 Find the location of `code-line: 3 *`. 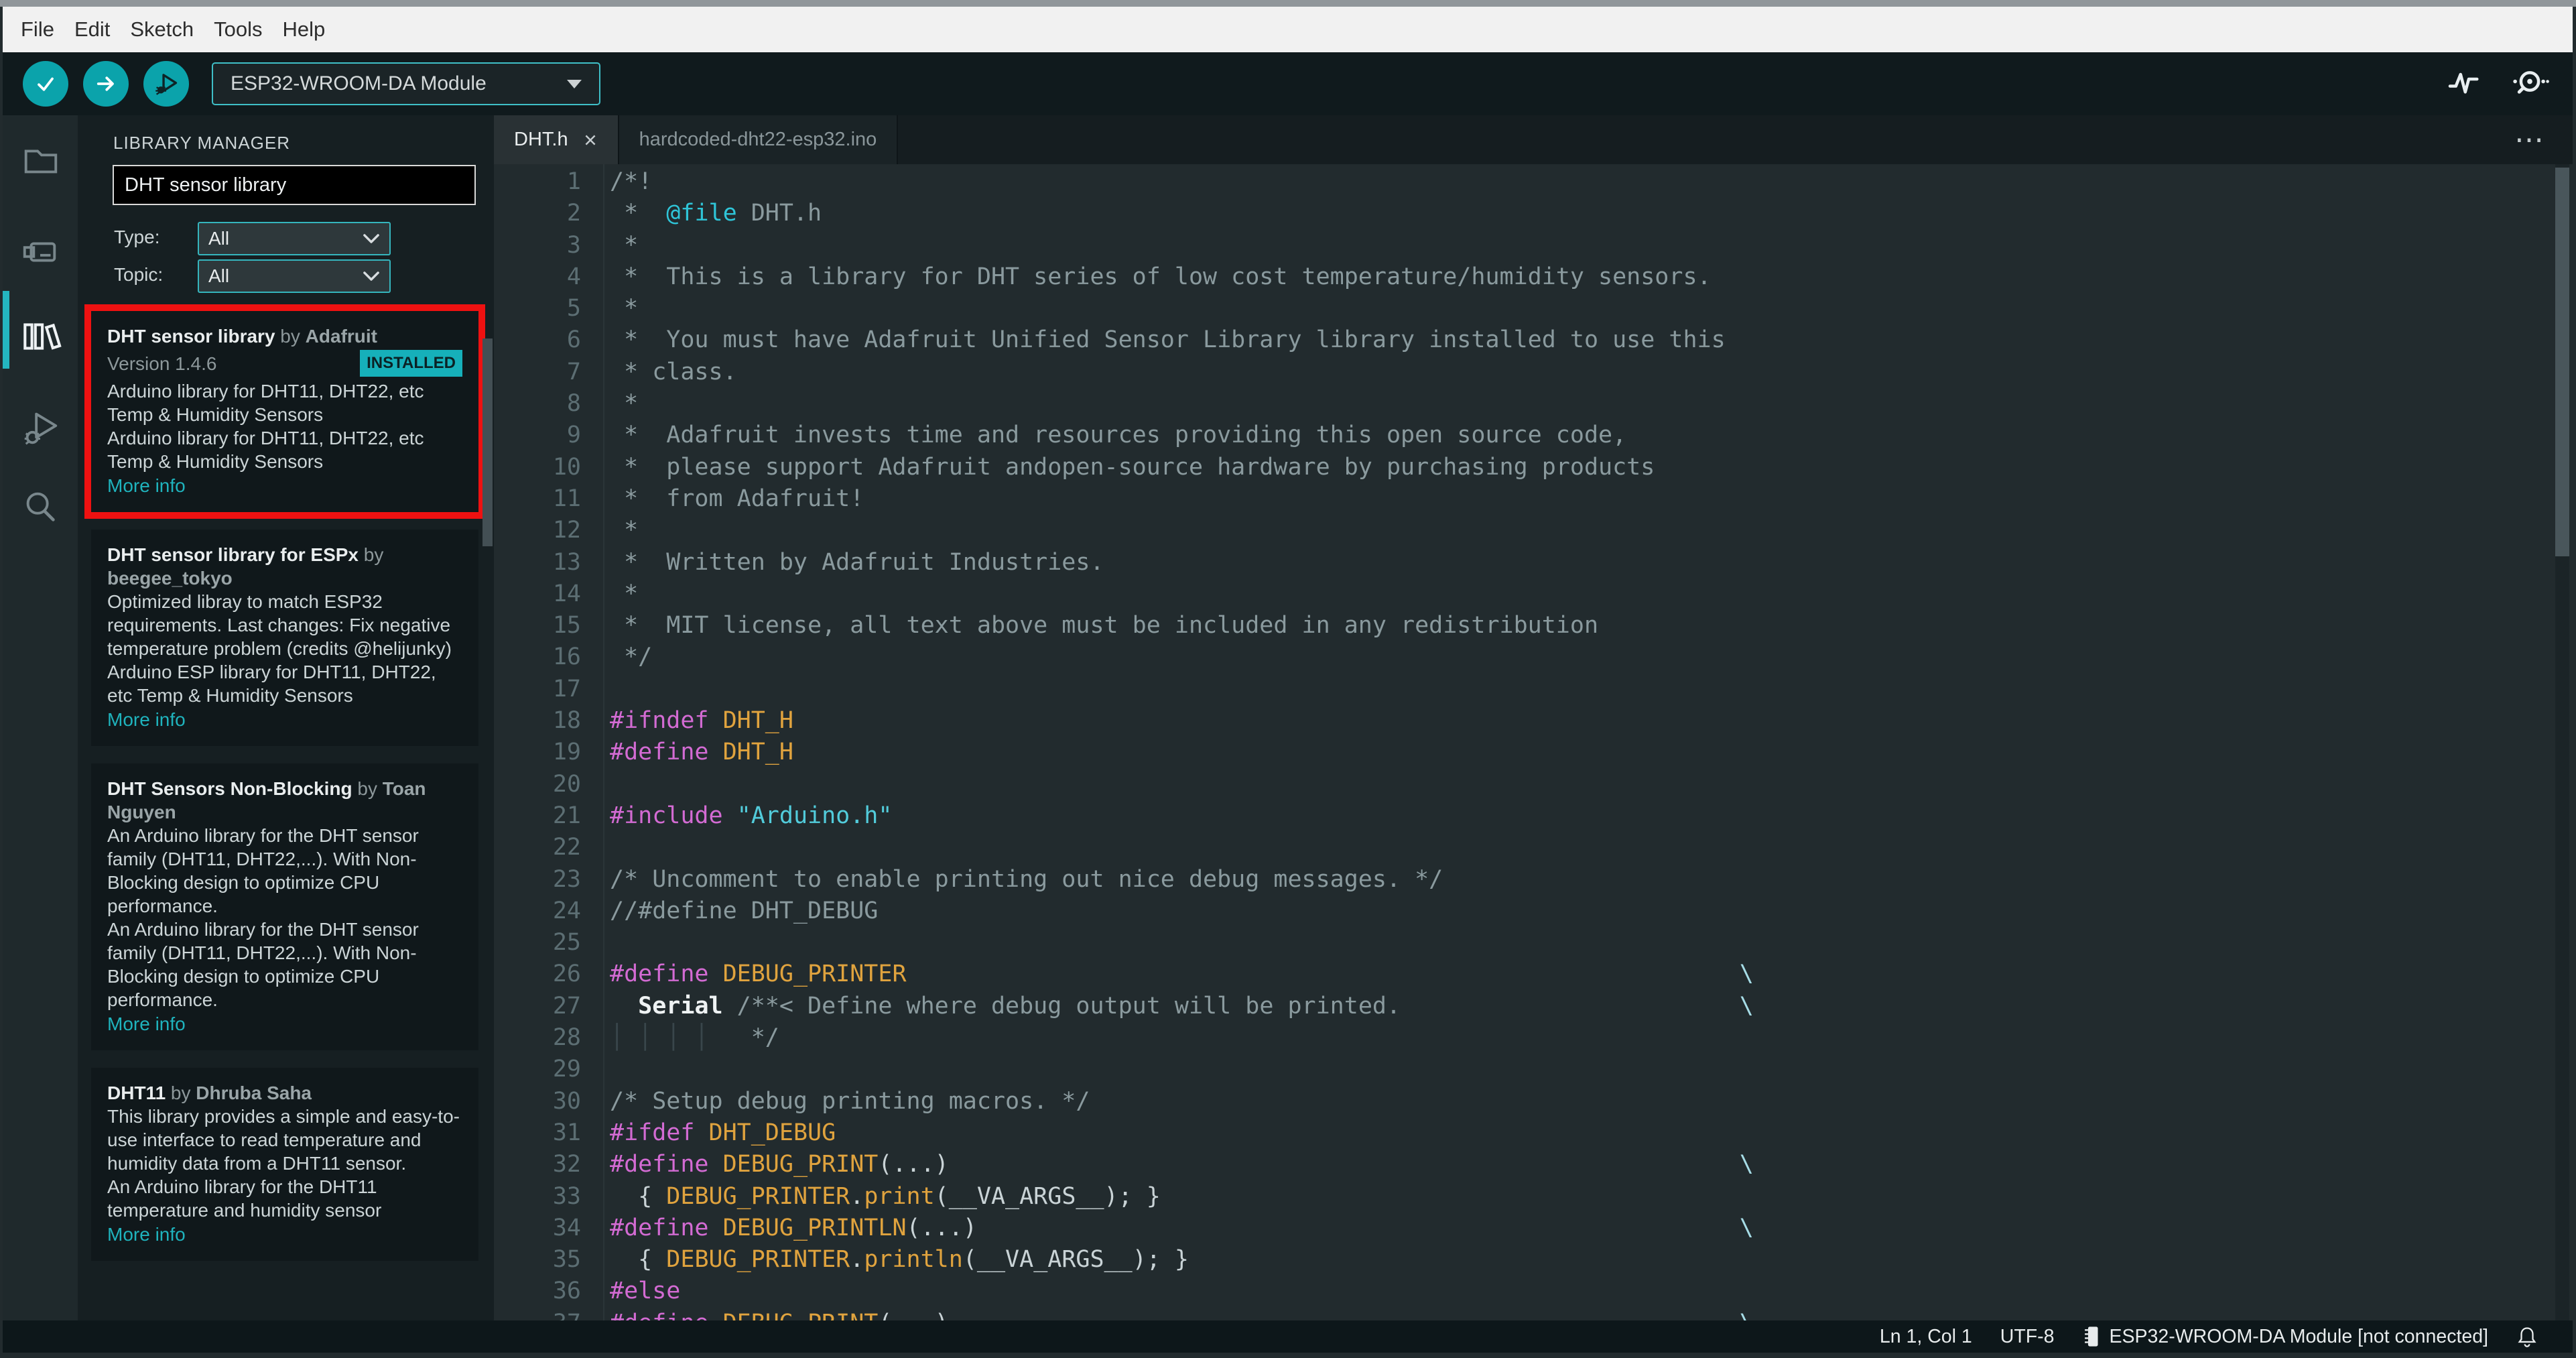

code-line: 3 * is located at coordinates (1533, 245).